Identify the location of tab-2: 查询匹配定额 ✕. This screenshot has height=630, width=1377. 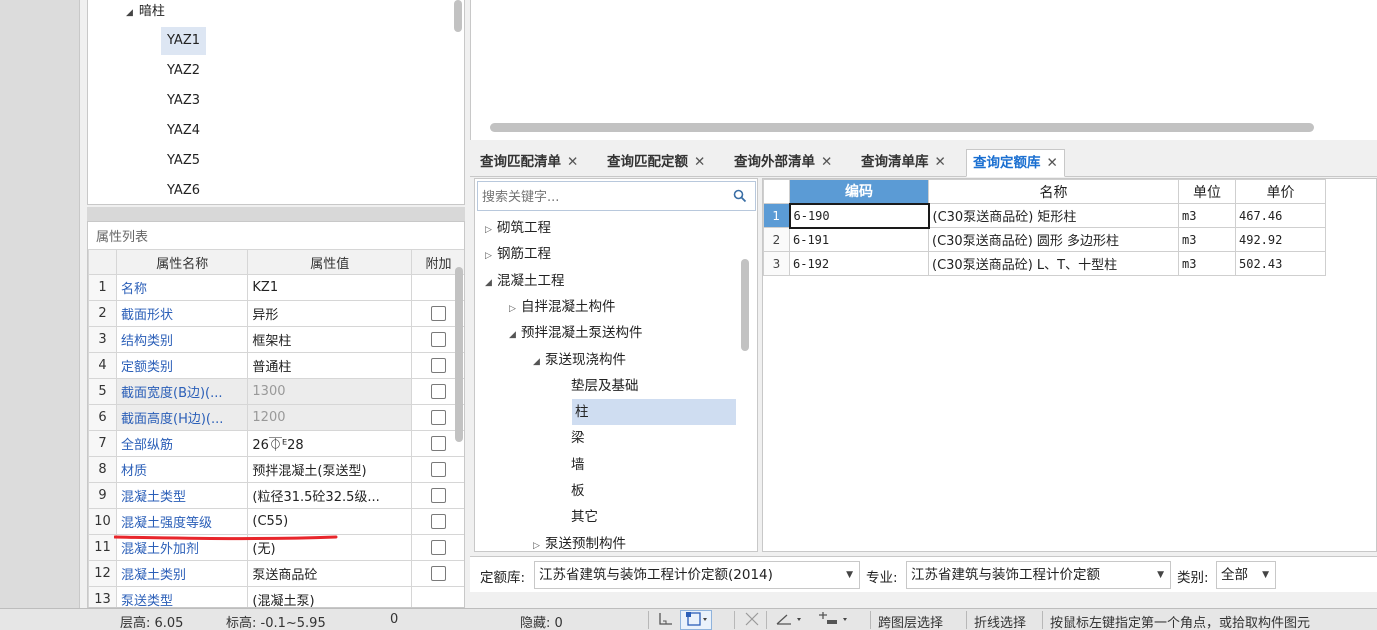
(656, 163).